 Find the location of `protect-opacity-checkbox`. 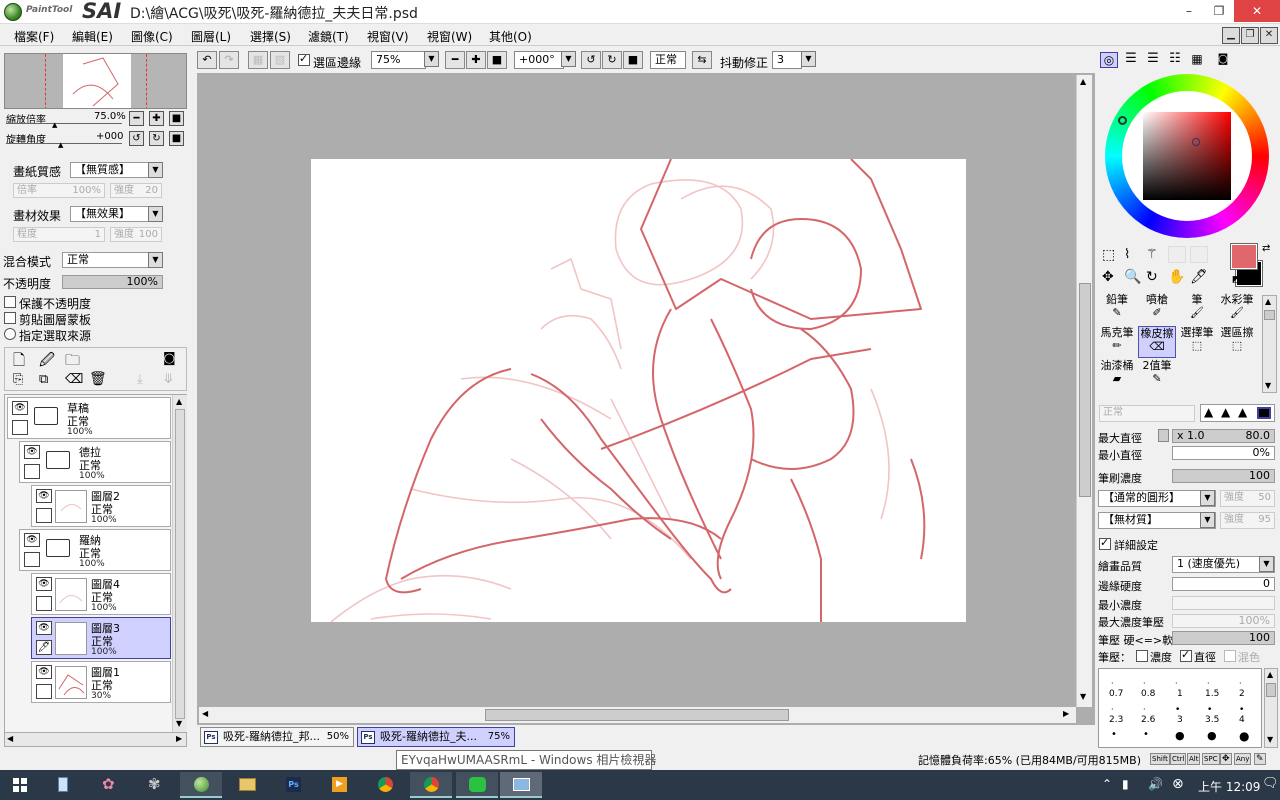

protect-opacity-checkbox is located at coordinates (10, 302).